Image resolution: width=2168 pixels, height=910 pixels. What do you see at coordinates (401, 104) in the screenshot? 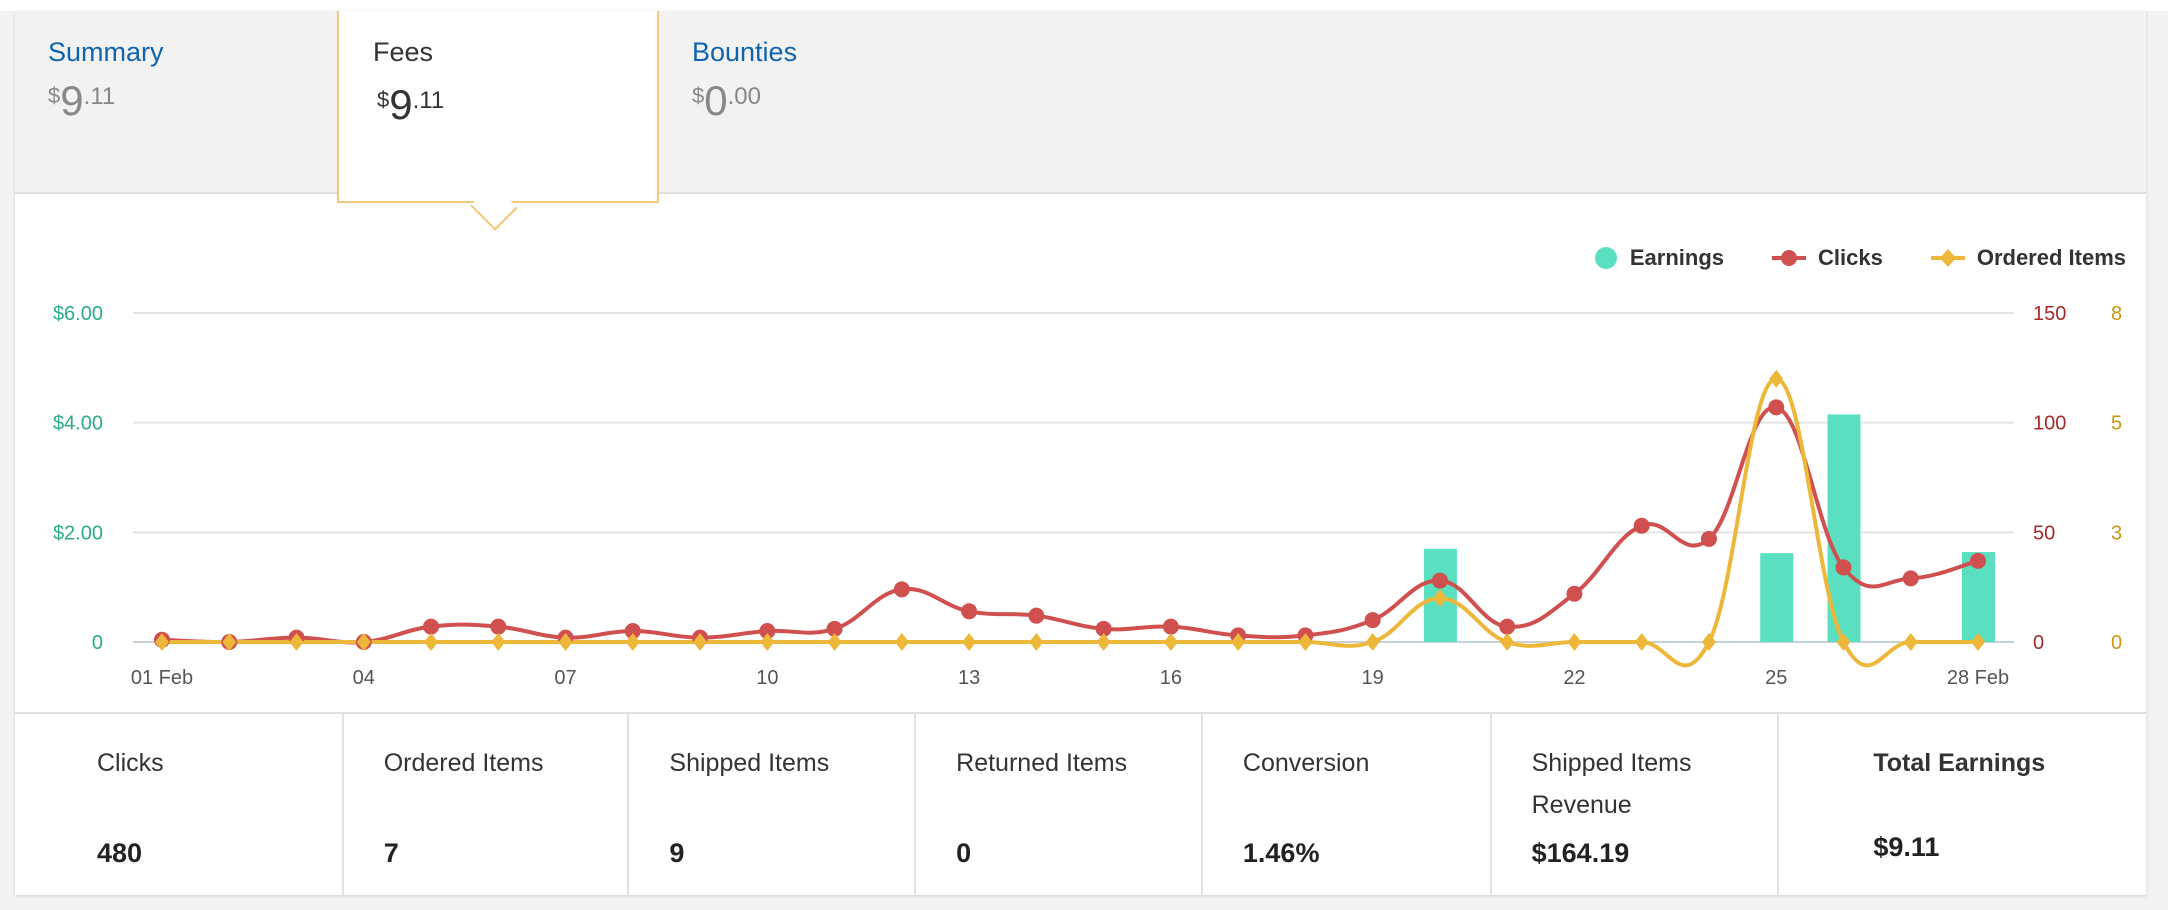
I see `amount-whole: 9` at bounding box center [401, 104].